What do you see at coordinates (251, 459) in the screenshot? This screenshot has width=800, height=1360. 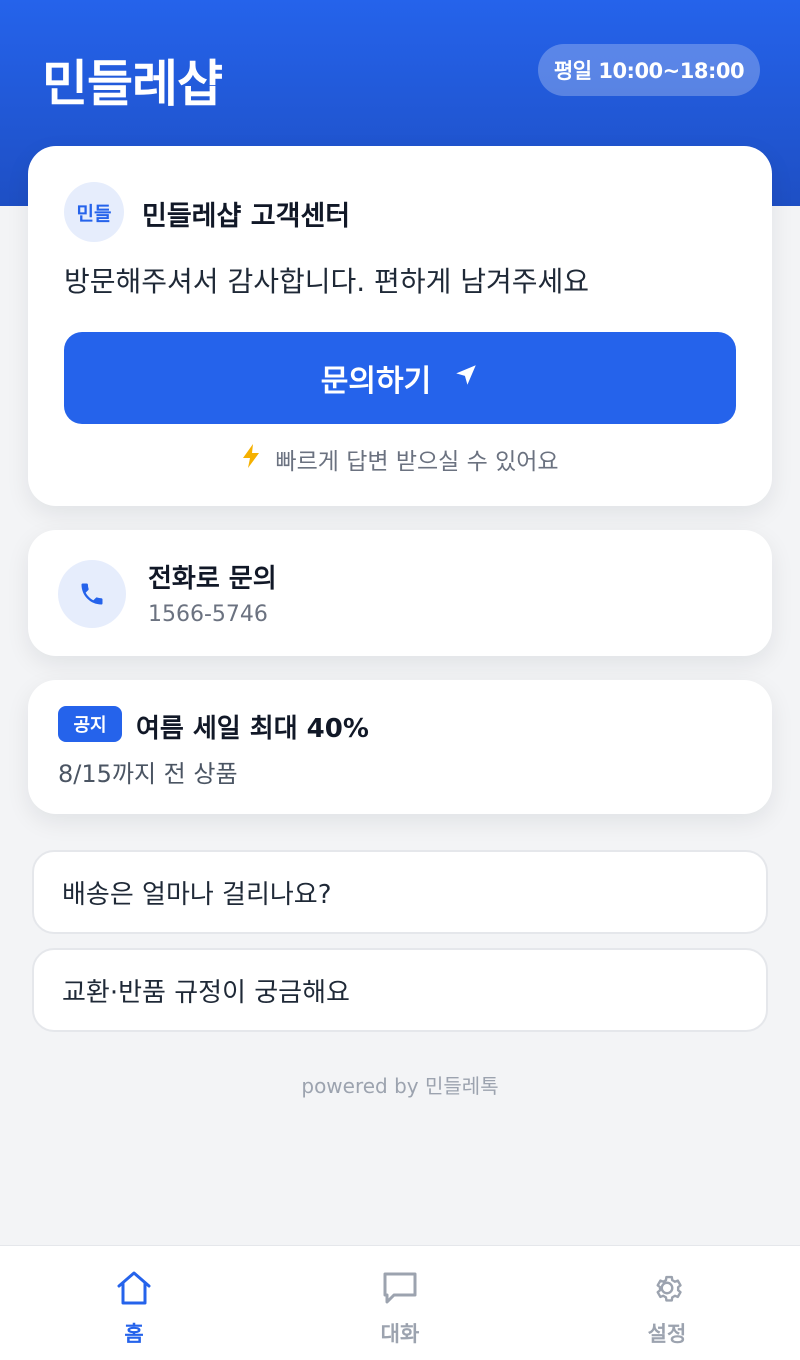 I see `lightning-icon` at bounding box center [251, 459].